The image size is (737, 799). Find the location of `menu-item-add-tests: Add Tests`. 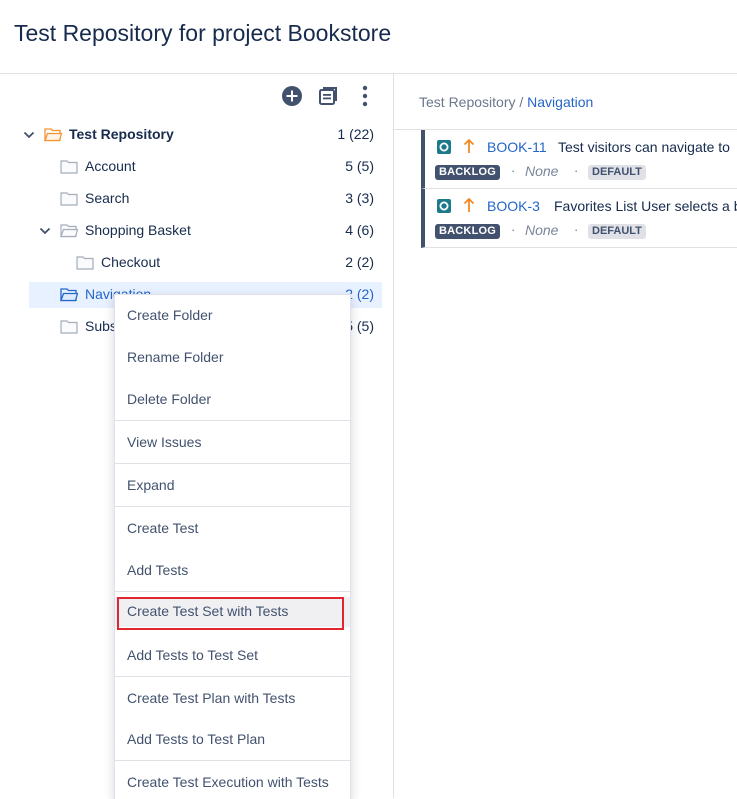

menu-item-add-tests: Add Tests is located at coordinates (232, 571).